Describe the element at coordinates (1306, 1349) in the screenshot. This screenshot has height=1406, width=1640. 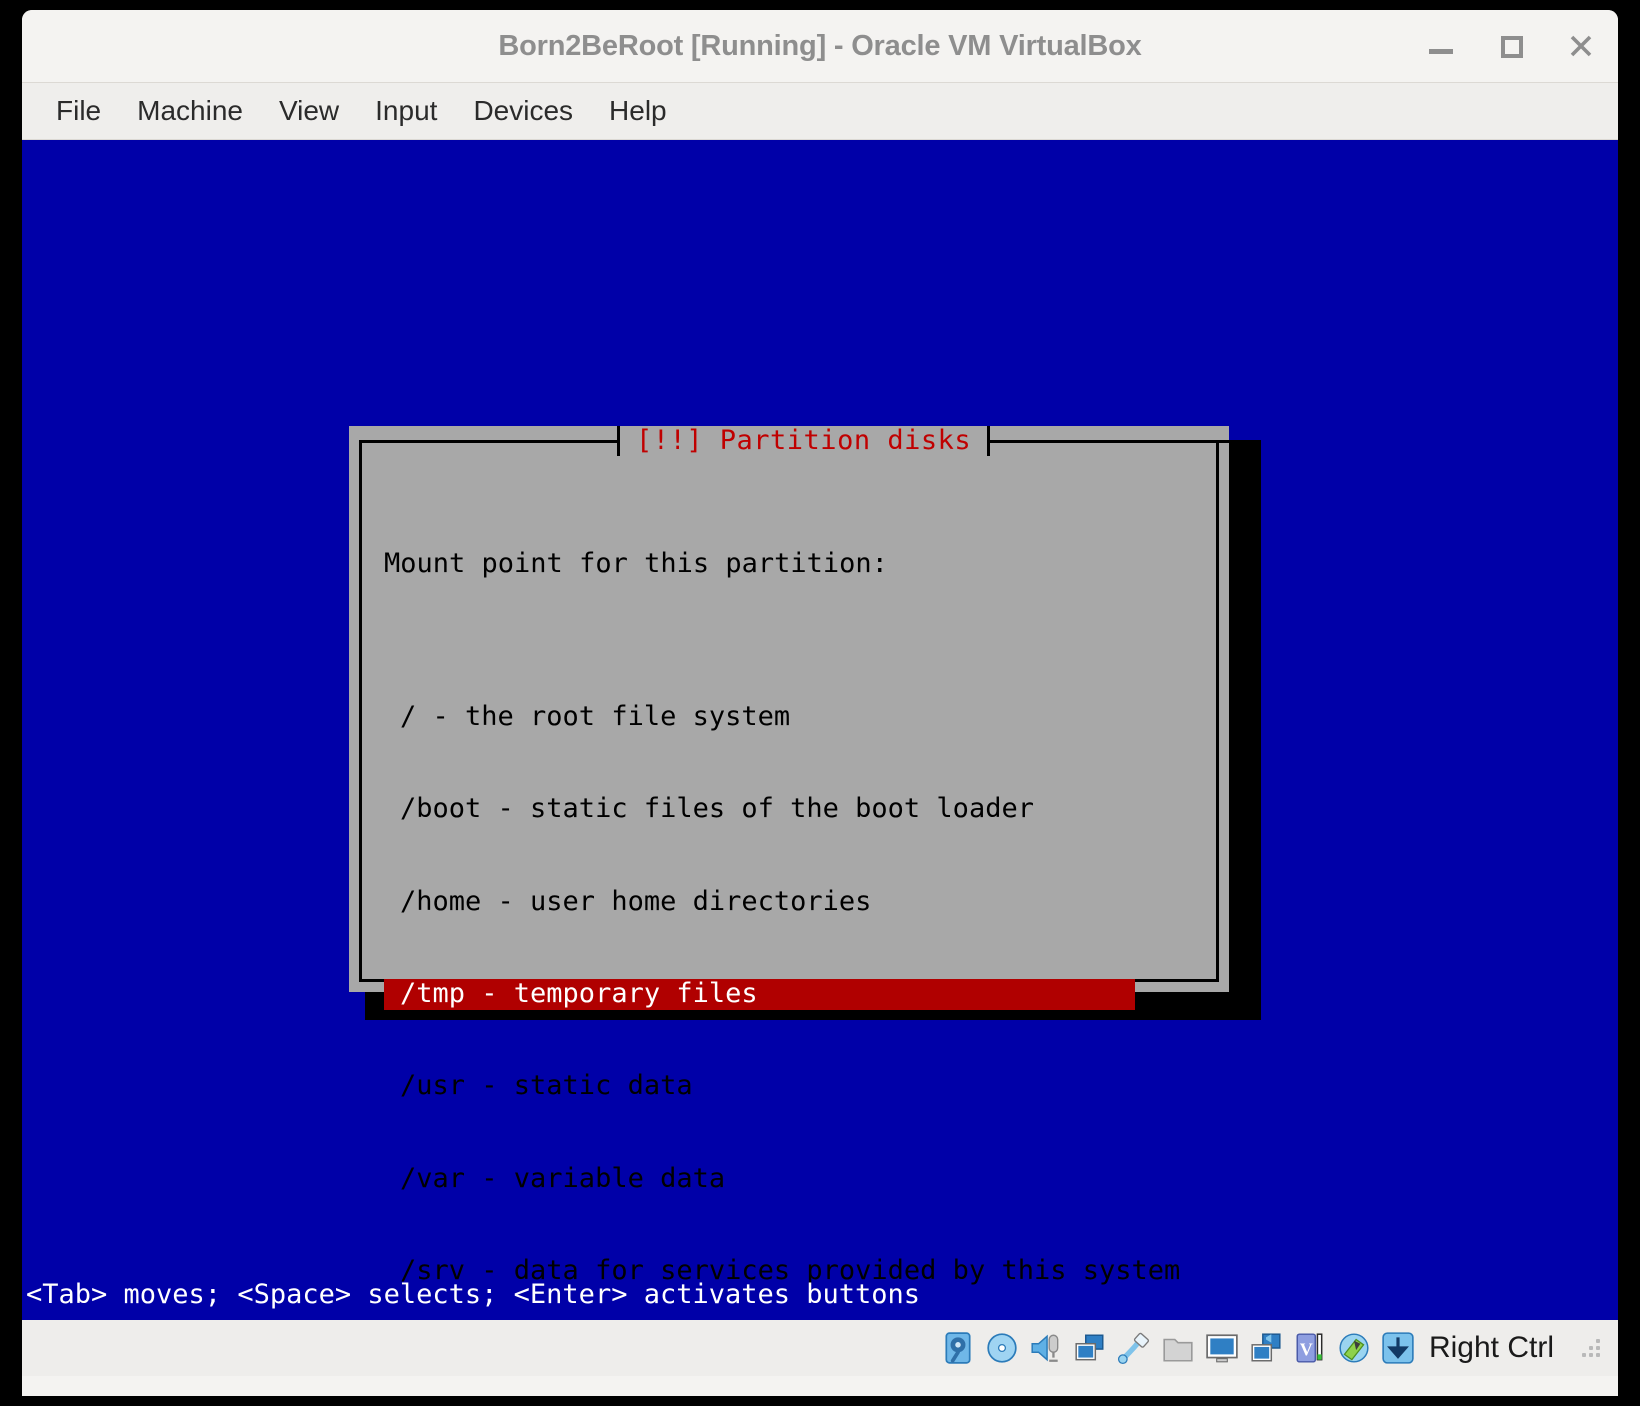
I see `svg-text: V` at that location.